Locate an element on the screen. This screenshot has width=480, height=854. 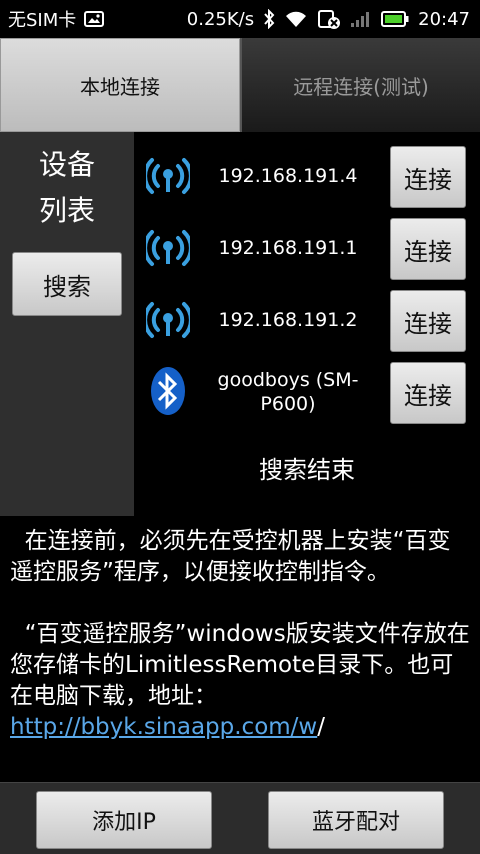
bluetooth-status-icon is located at coordinates (269, 19).